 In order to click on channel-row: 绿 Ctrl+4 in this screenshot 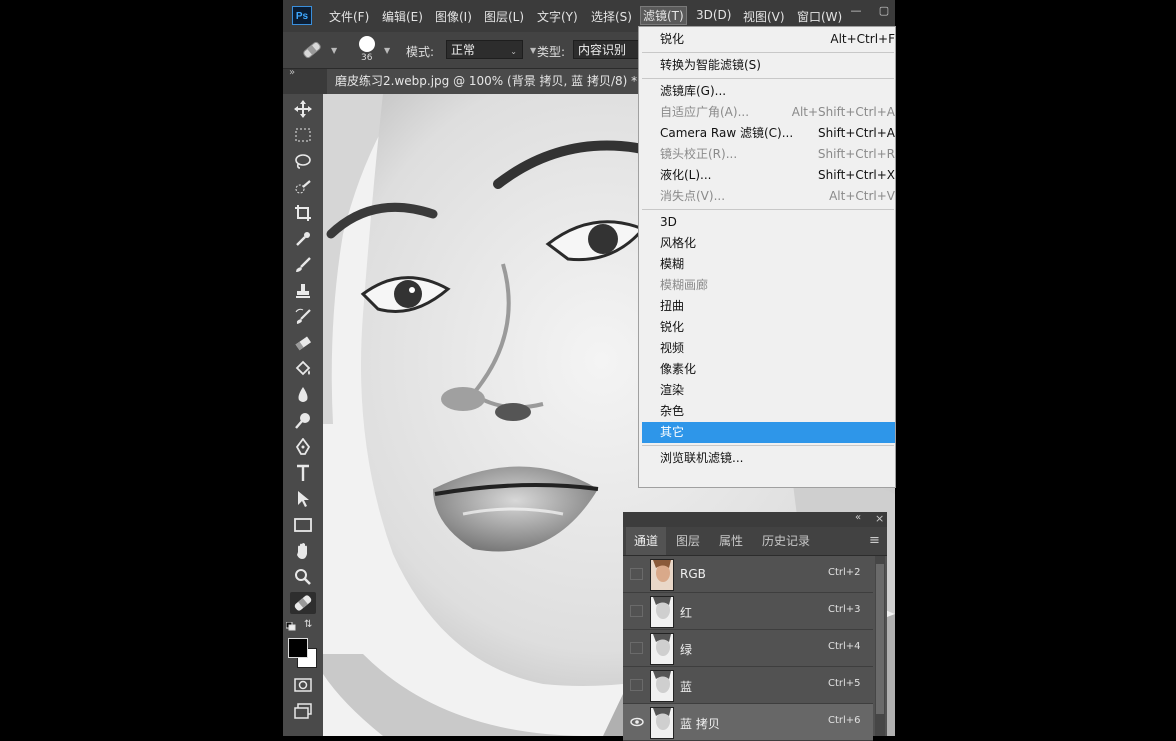, I will do `click(748, 648)`.